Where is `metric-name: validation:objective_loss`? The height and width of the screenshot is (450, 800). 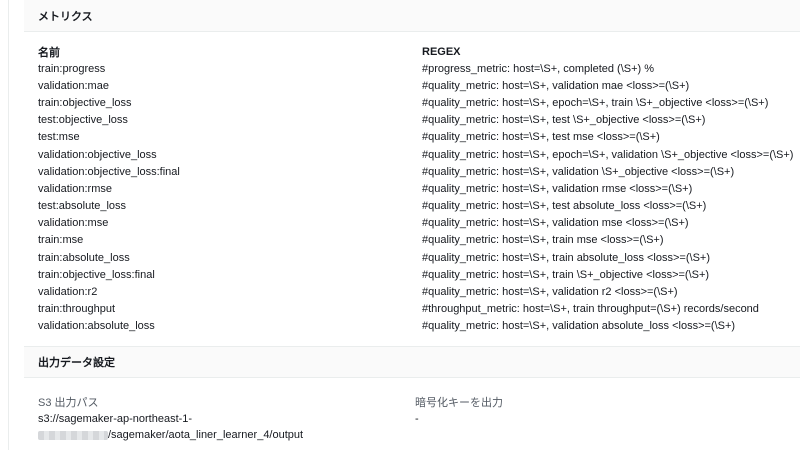 metric-name: validation:objective_loss is located at coordinates (97, 154).